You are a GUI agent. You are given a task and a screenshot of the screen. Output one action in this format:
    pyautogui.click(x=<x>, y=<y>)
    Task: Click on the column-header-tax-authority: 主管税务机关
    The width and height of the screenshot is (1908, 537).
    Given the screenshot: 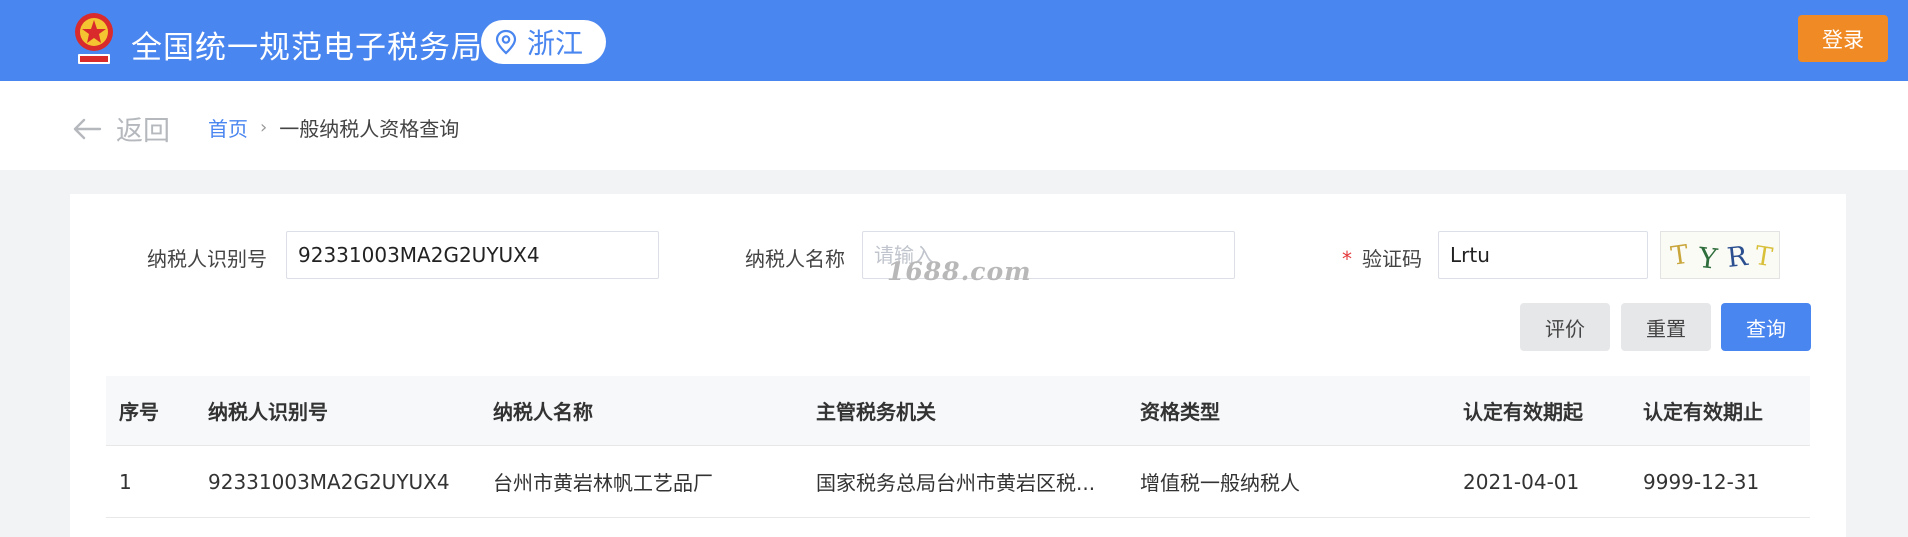 What is the action you would take?
    pyautogui.click(x=876, y=412)
    